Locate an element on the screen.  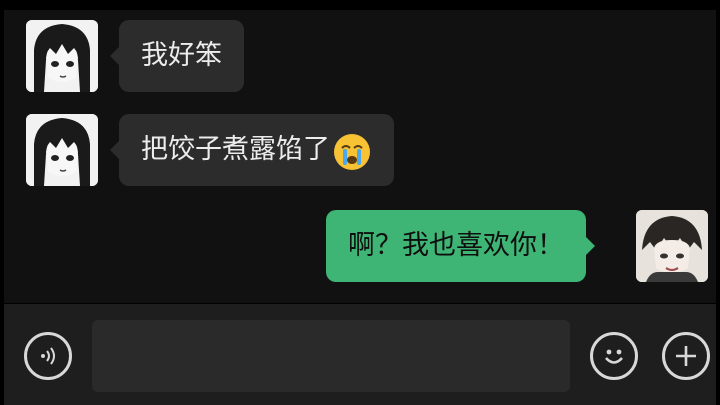
voice-button is located at coordinates (48, 356).